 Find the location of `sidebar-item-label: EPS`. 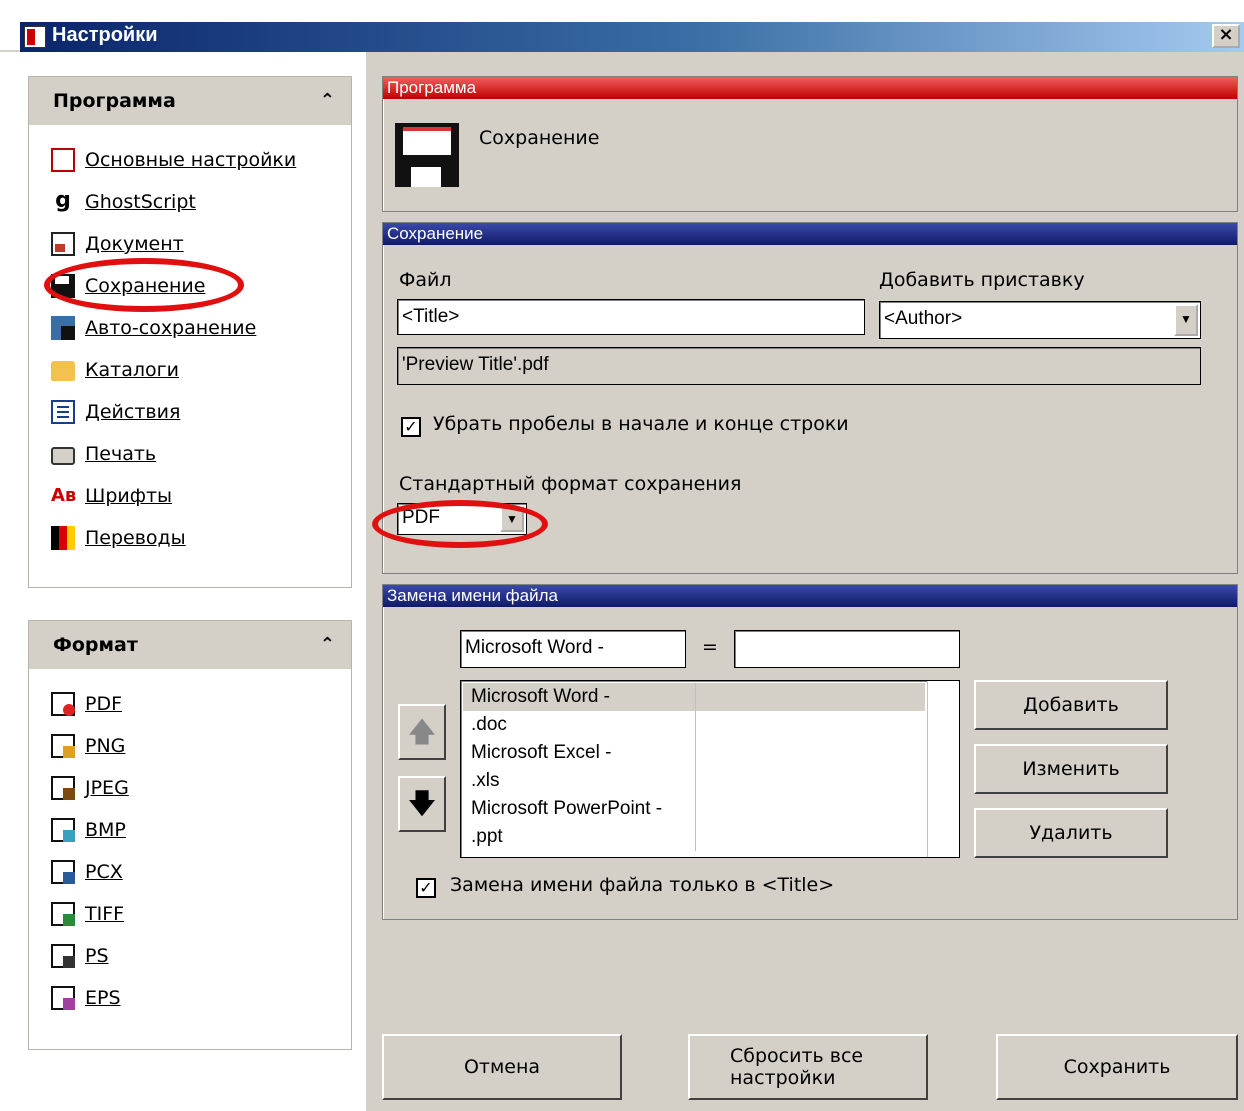

sidebar-item-label: EPS is located at coordinates (103, 998).